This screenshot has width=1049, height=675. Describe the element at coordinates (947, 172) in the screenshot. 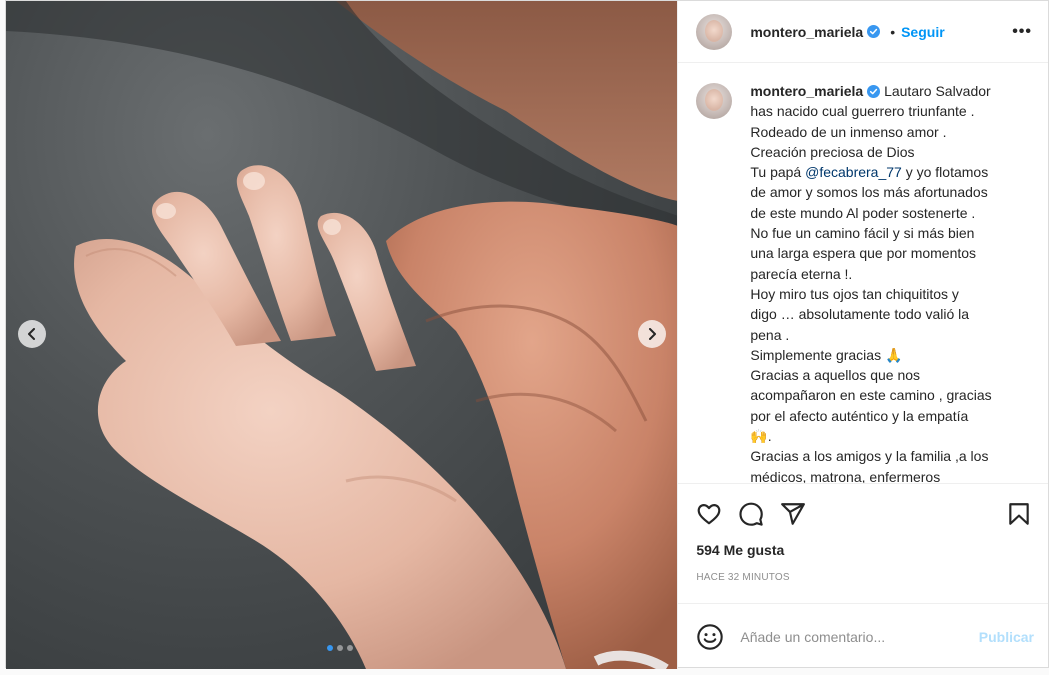

I see `caption-text-segment: y yo flotamos` at that location.